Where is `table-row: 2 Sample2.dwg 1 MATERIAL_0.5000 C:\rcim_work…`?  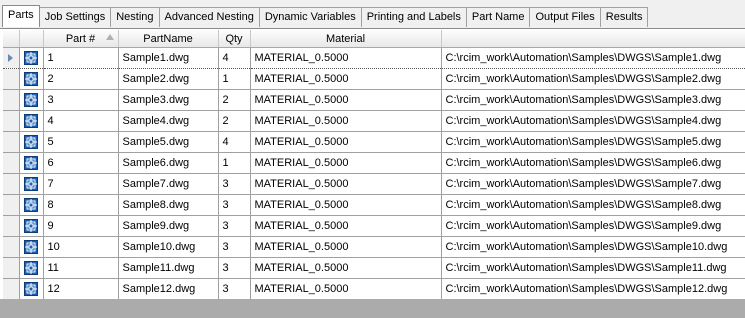
table-row: 2 Sample2.dwg 1 MATERIAL_0.5000 C:\rcim_work… is located at coordinates (374, 79).